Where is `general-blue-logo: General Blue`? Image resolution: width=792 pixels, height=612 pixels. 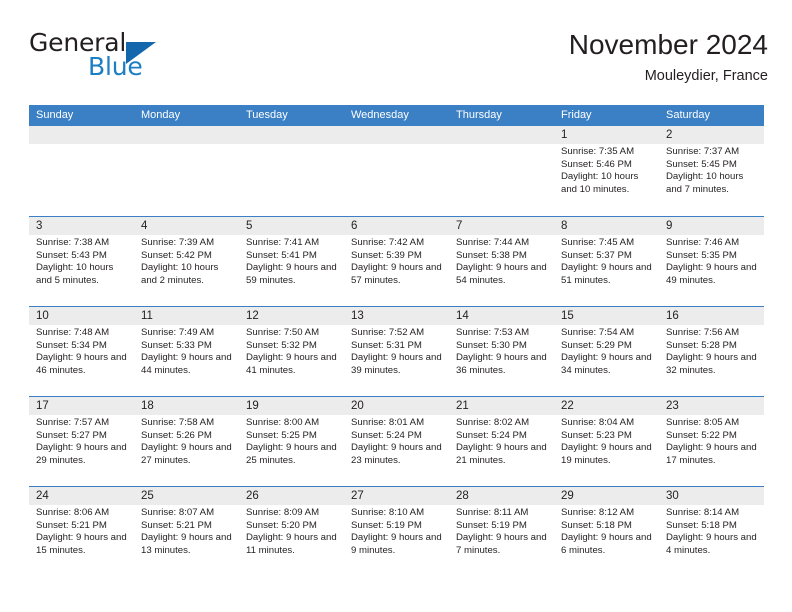
general-blue-logo: General Blue is located at coordinates (94, 56).